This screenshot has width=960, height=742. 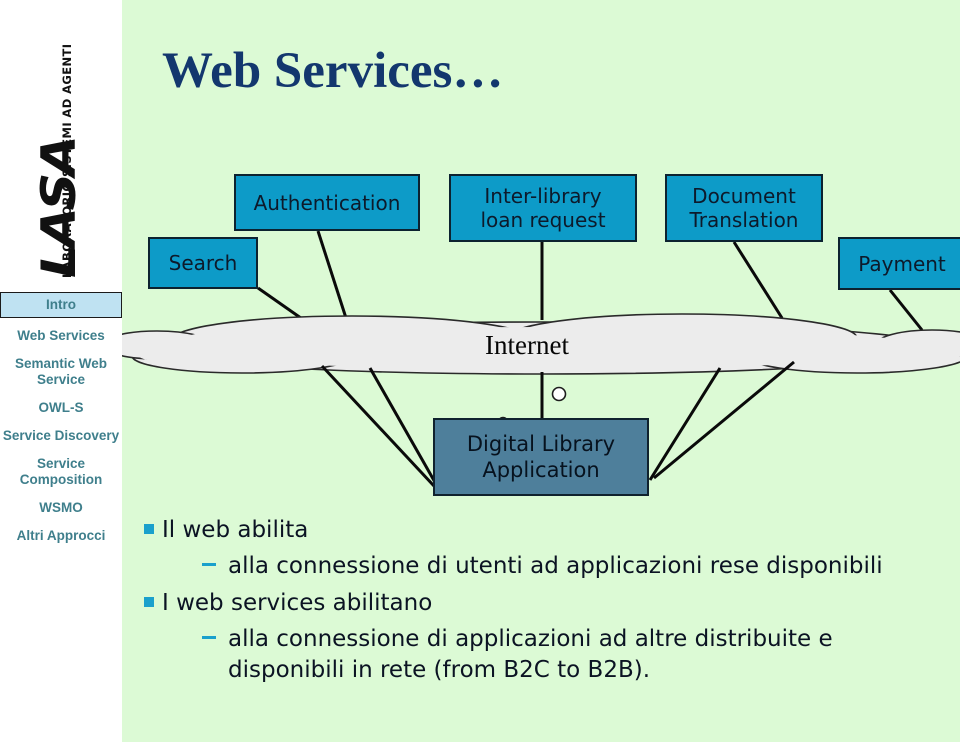 I want to click on service-box-label-line1: Inter-library, so click(x=543, y=196).